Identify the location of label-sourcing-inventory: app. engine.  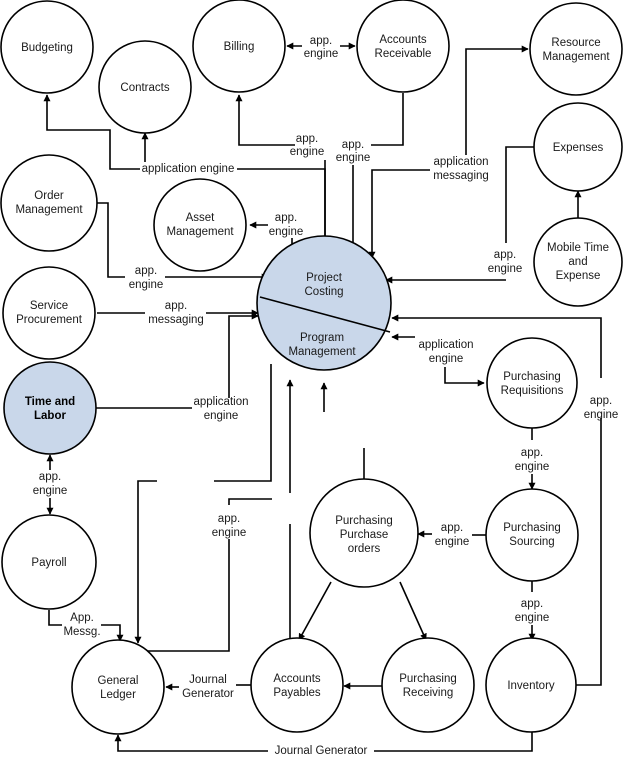
(532, 611).